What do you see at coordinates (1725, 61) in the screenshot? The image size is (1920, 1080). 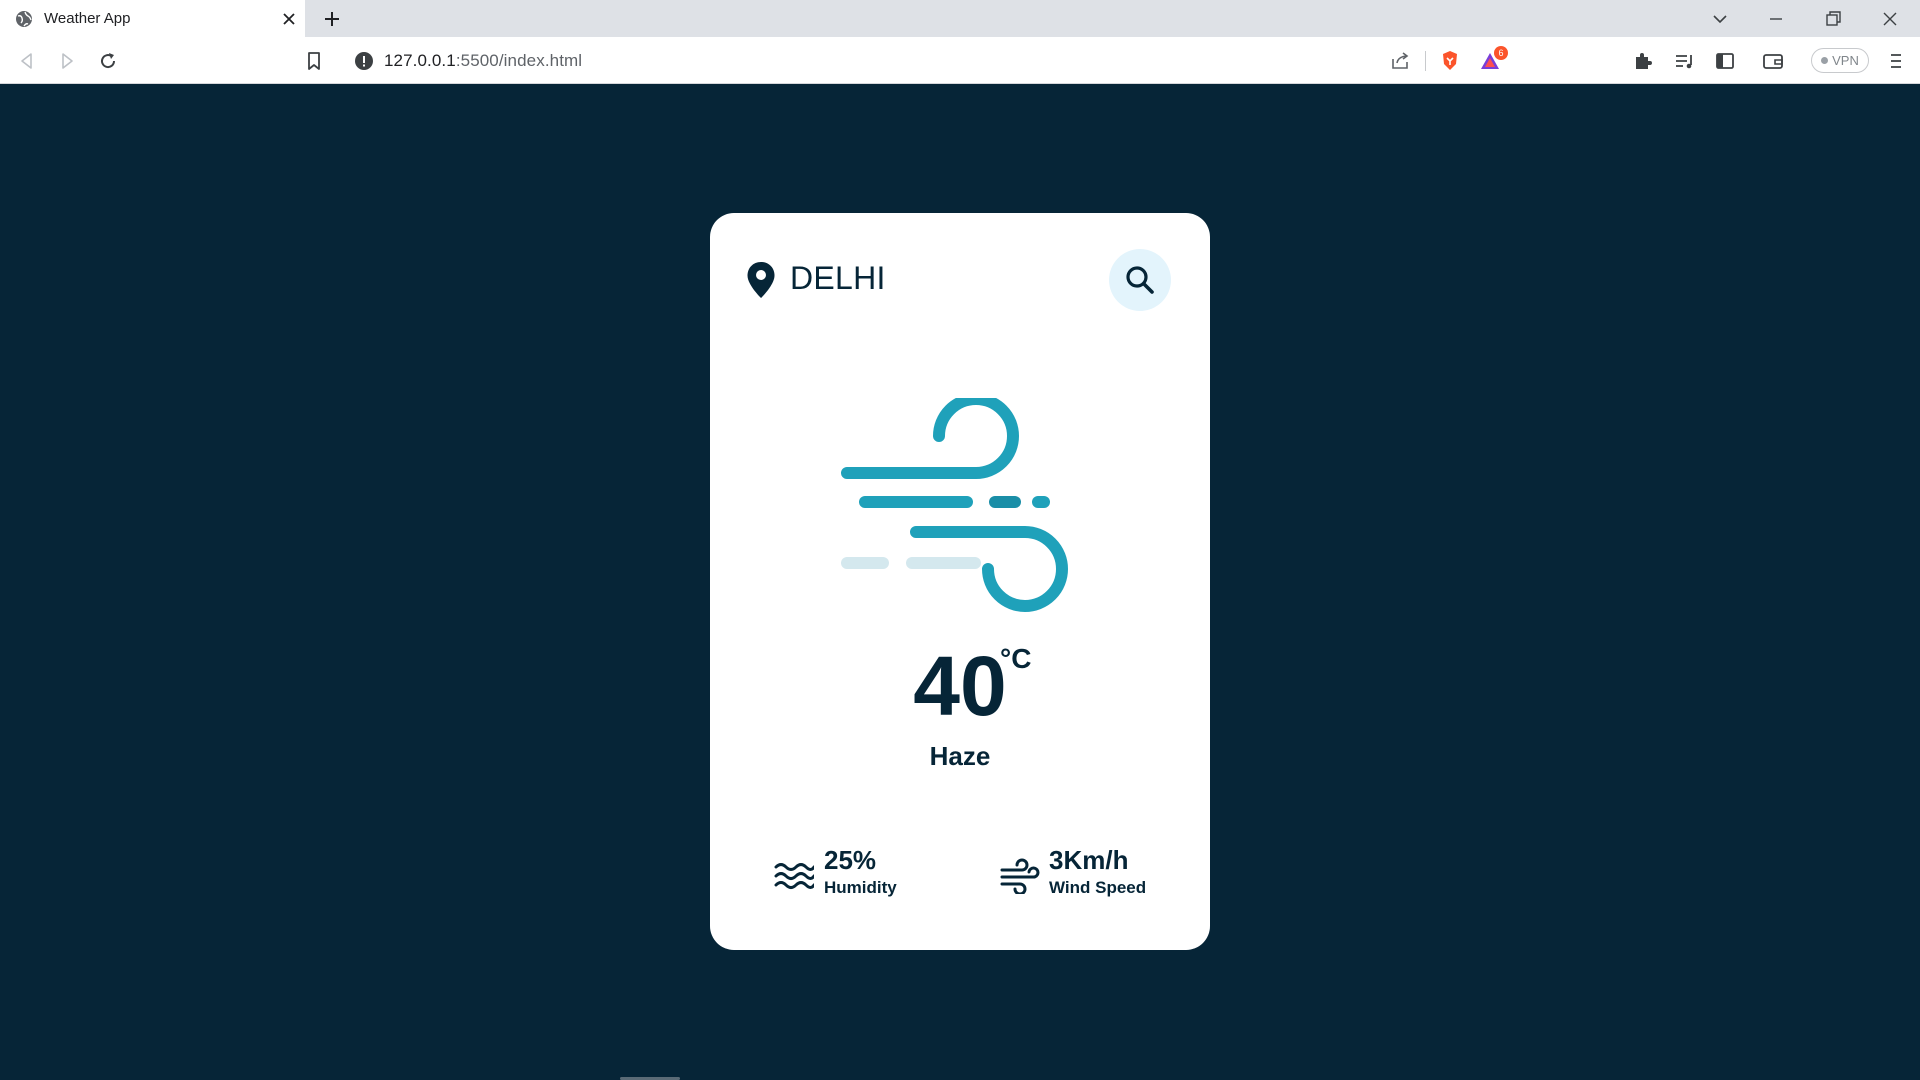 I see `sidebar-toggle-icon` at bounding box center [1725, 61].